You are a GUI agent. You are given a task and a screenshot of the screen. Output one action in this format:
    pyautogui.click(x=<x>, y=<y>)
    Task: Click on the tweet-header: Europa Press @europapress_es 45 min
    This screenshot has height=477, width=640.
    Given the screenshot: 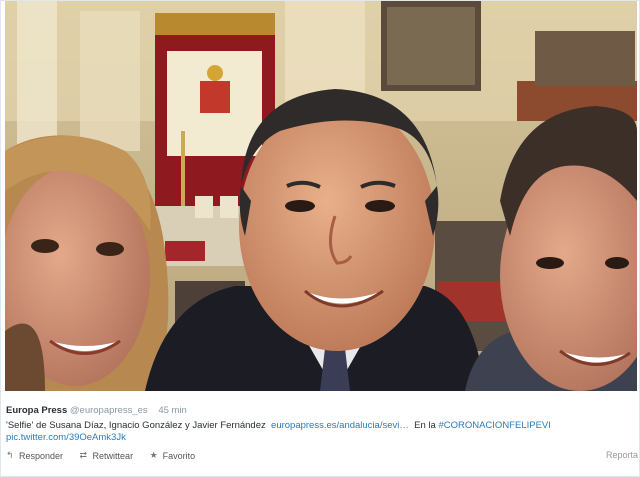 What is the action you would take?
    pyautogui.click(x=320, y=411)
    